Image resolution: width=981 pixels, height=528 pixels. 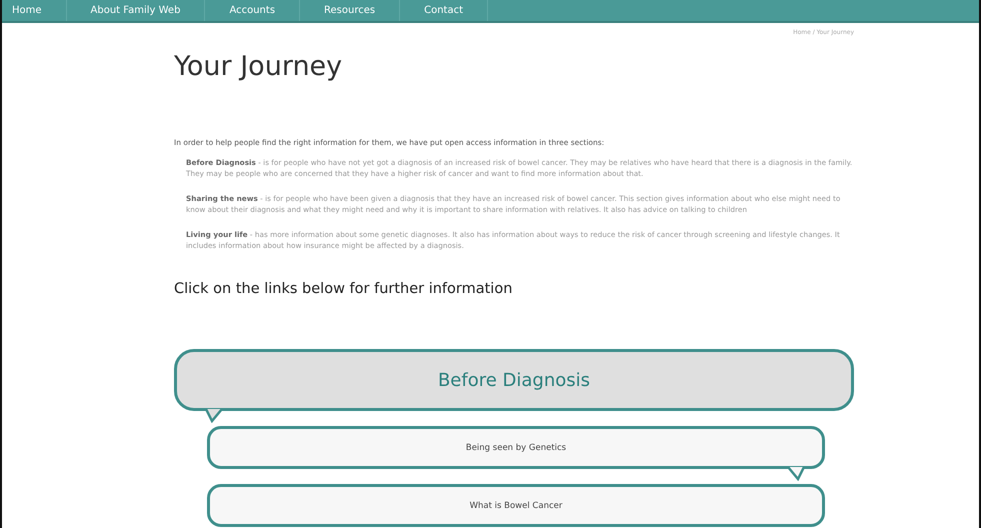 I want to click on section-button: Before Diagnosis, so click(x=514, y=380).